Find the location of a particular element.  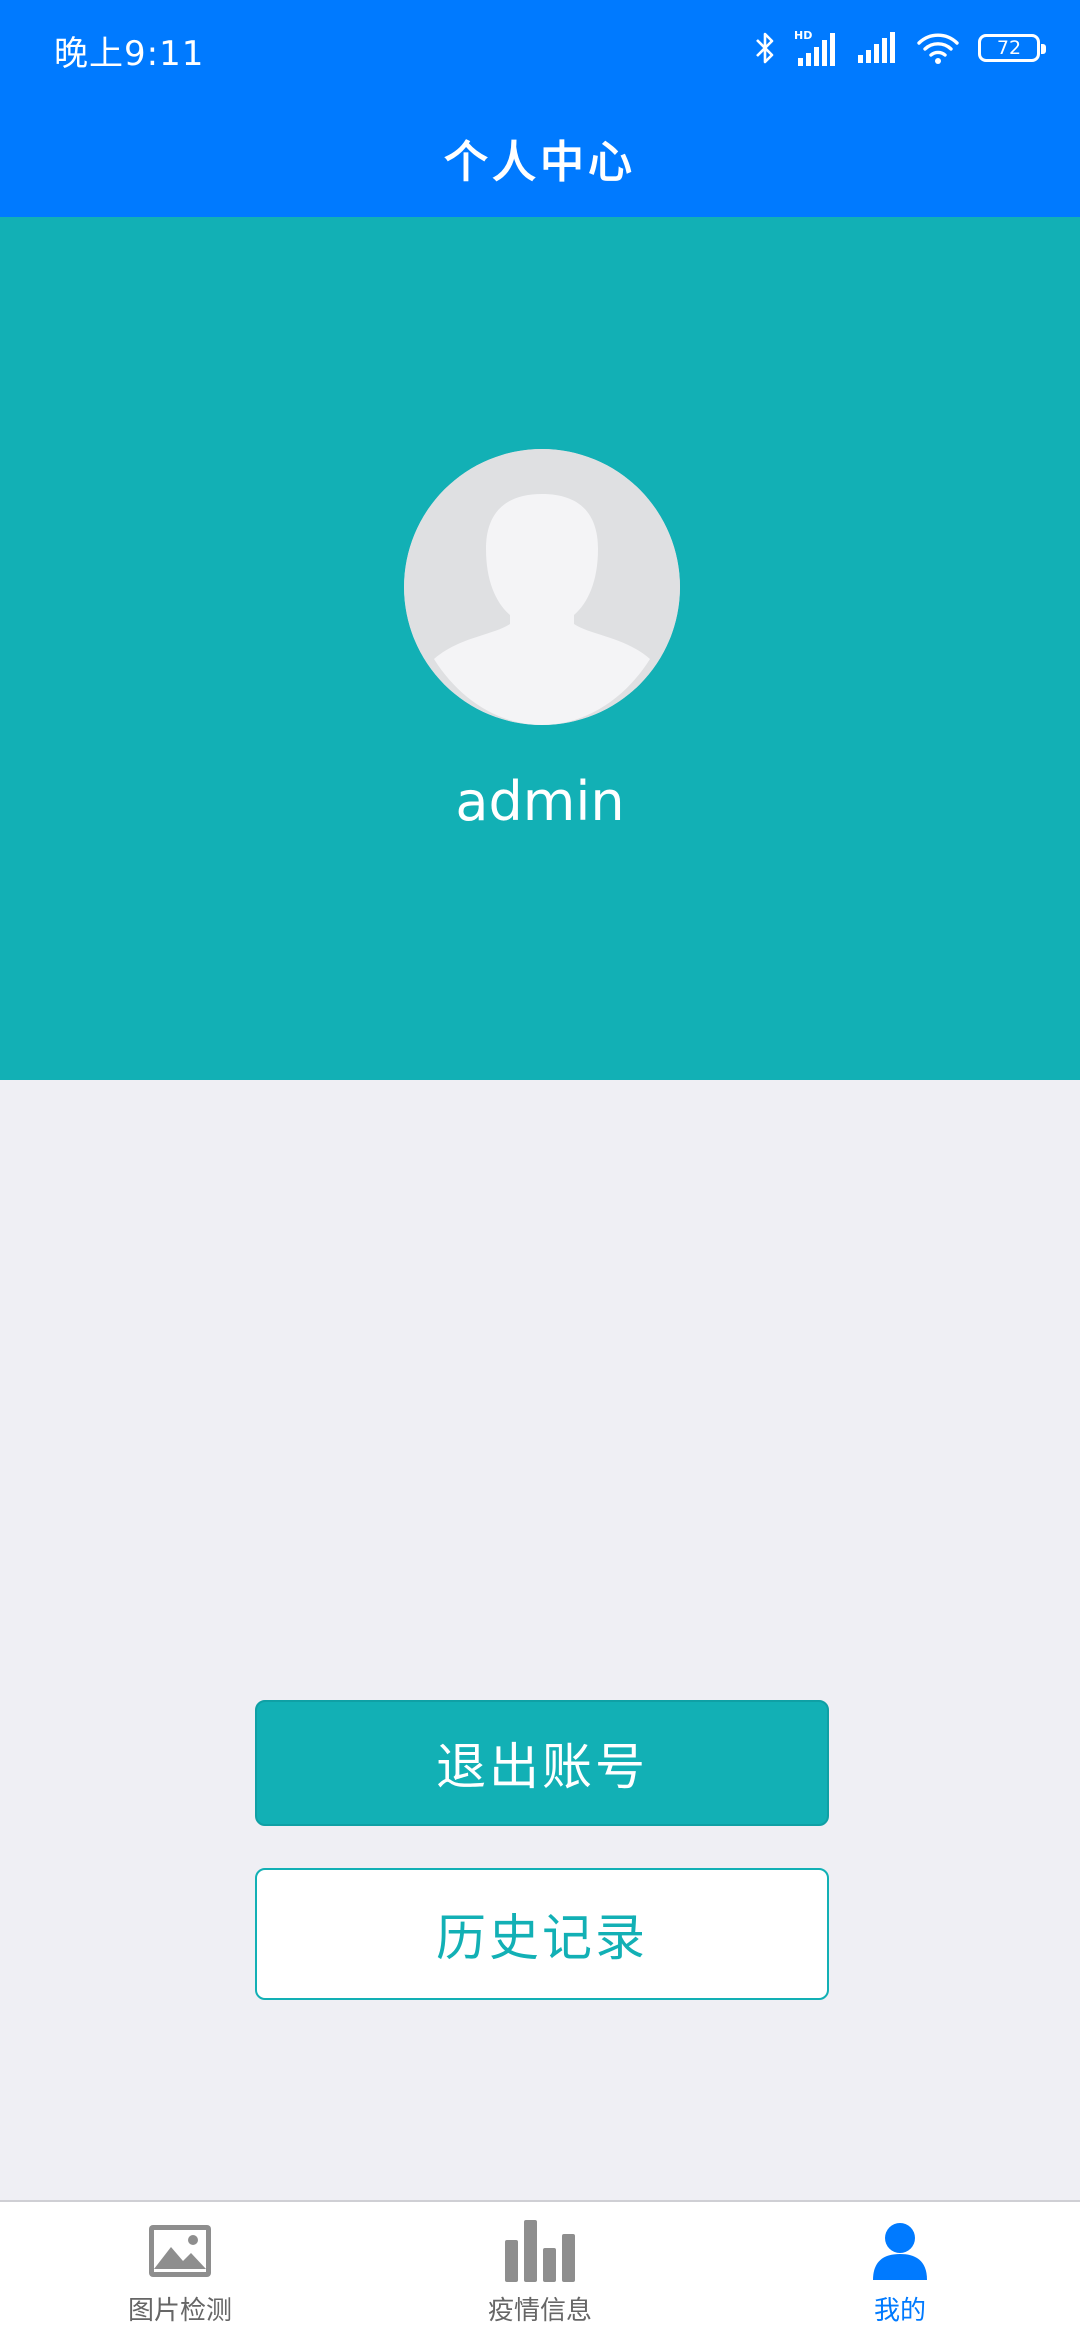

tab-mine: 我的 is located at coordinates (900, 2271).